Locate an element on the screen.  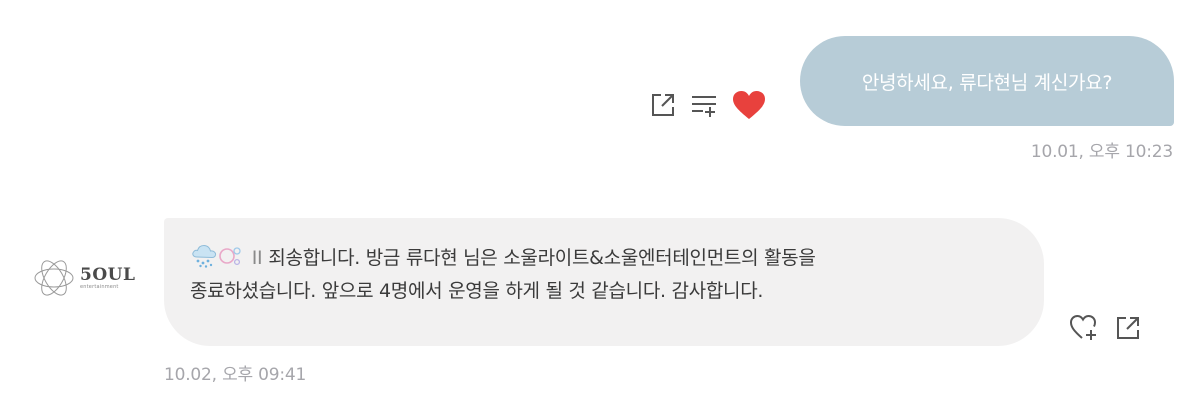
sender-logo-mark is located at coordinates (54, 278).